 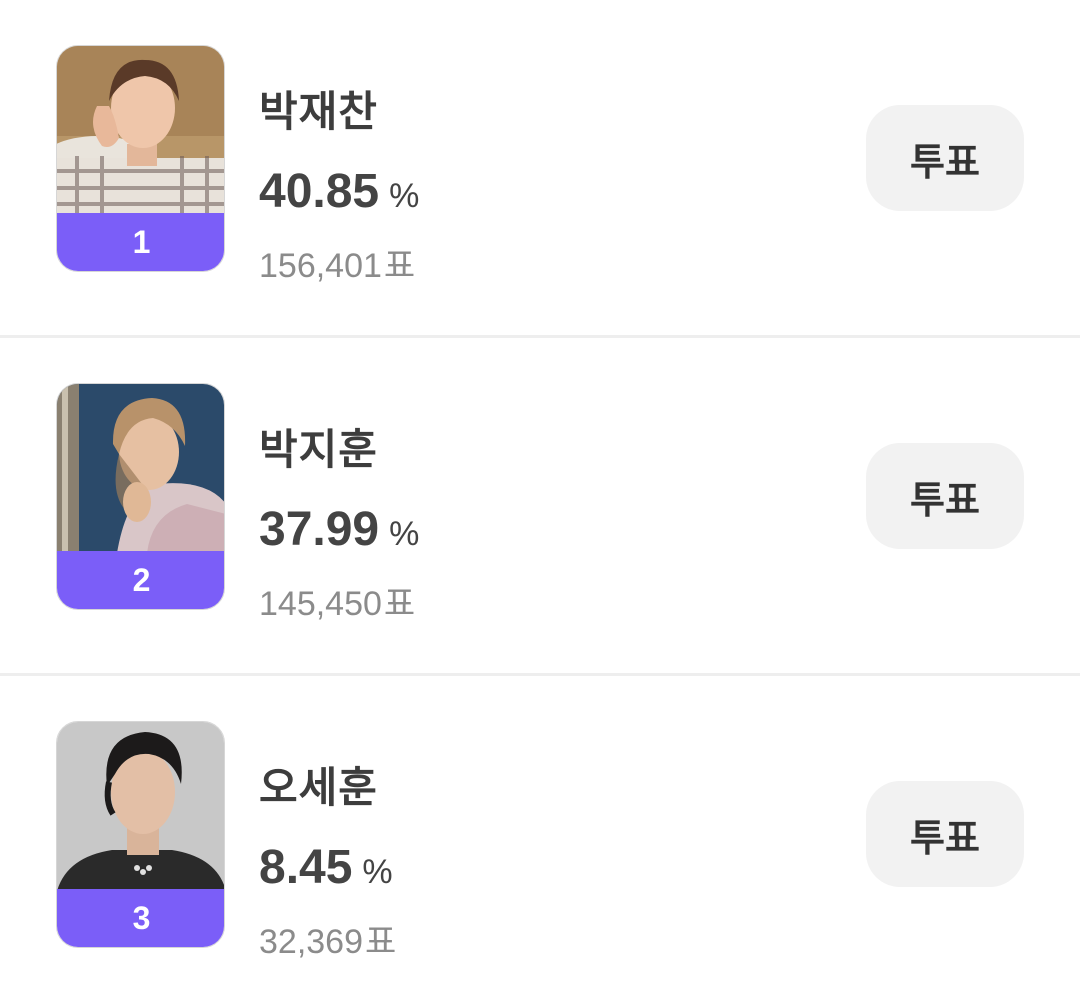 I want to click on rank-badge: 1, so click(x=140, y=242).